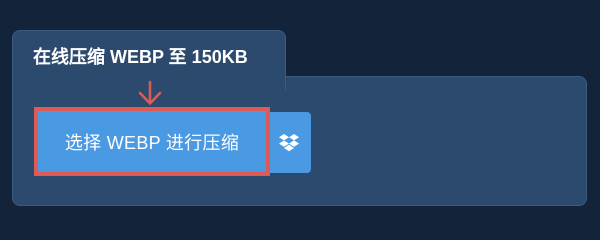 This screenshot has height=240, width=600. I want to click on choose-webp-button: 选择 WEBP 进行压缩, so click(152, 141).